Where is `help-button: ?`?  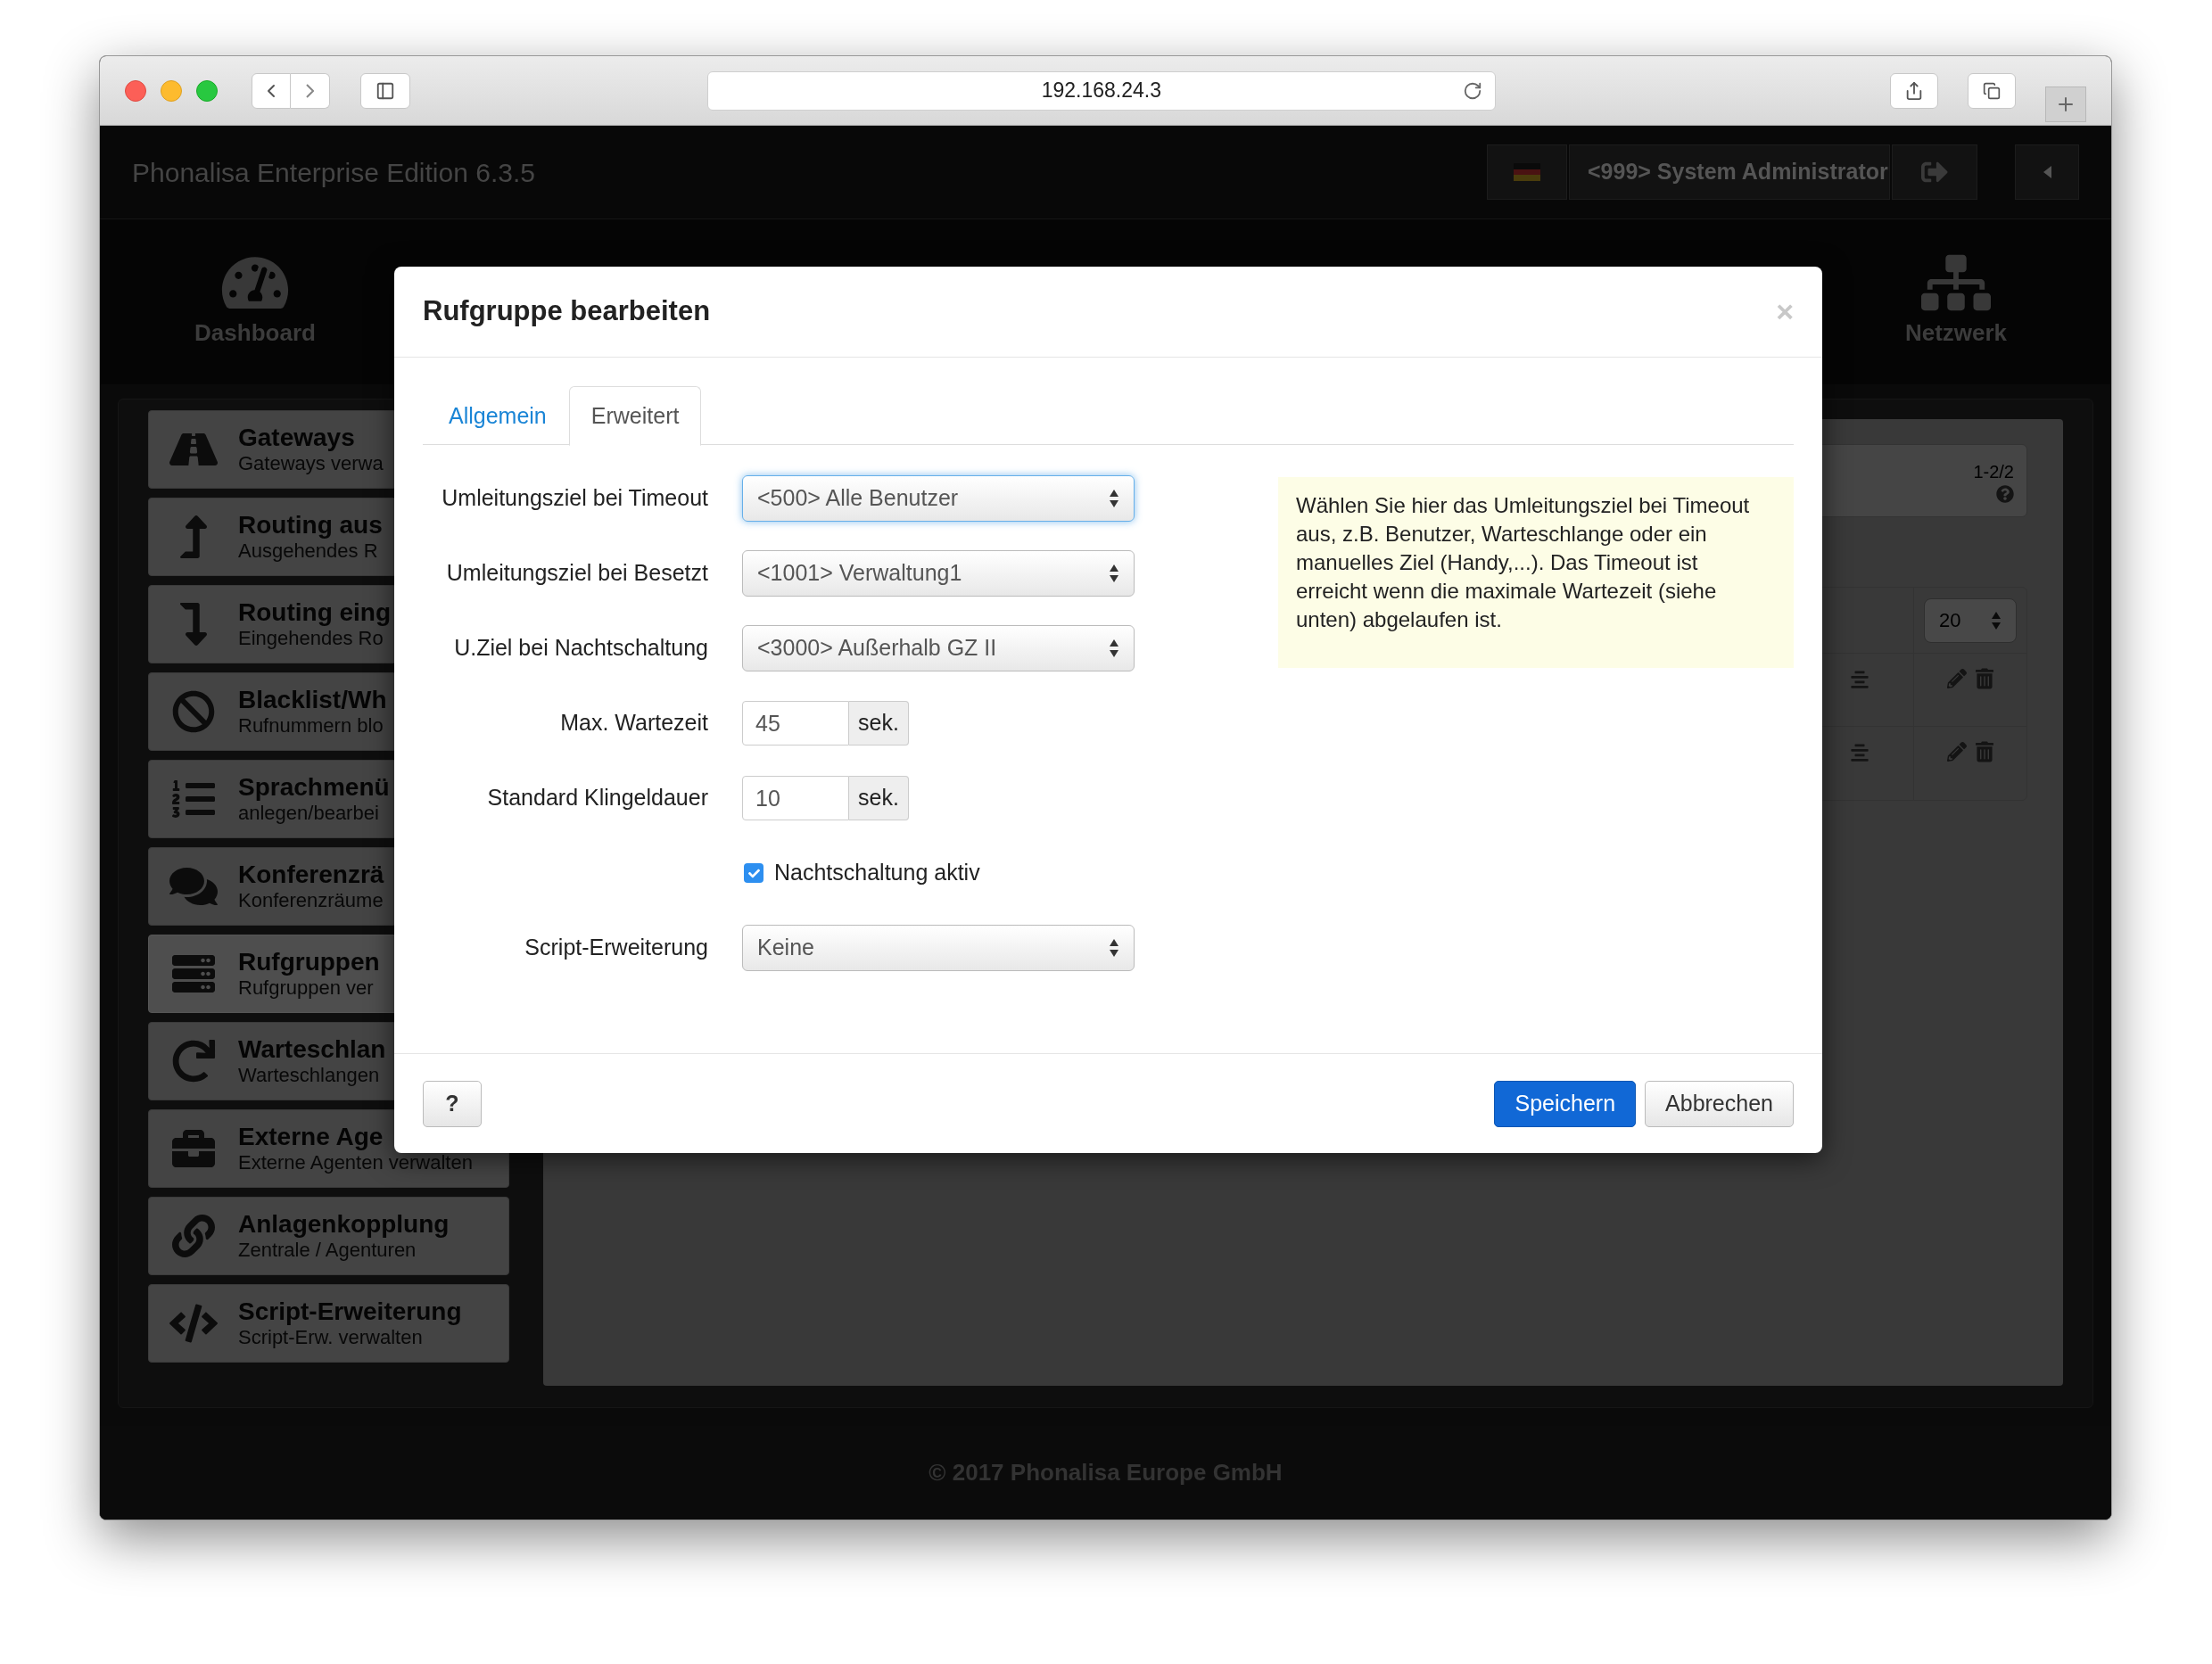 help-button: ? is located at coordinates (453, 1103).